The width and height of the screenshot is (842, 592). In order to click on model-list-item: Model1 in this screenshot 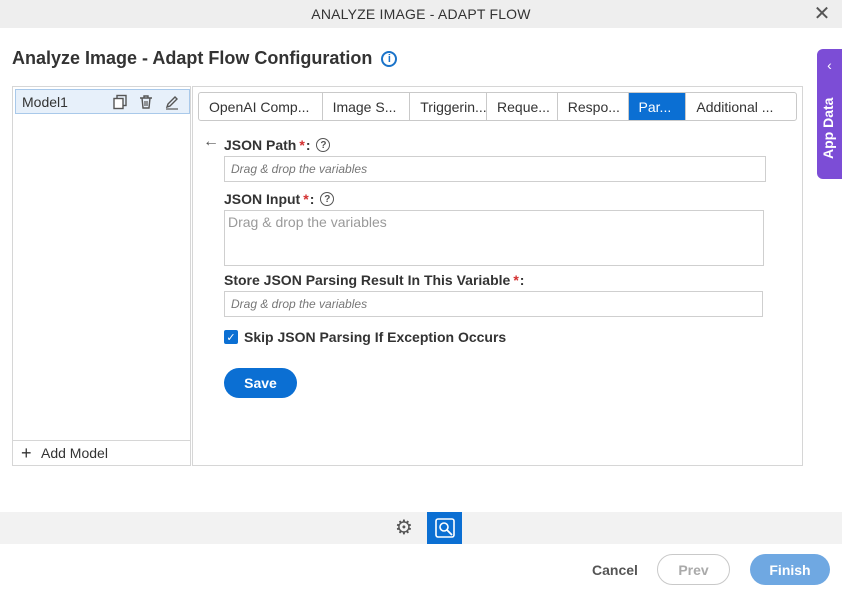, I will do `click(102, 101)`.